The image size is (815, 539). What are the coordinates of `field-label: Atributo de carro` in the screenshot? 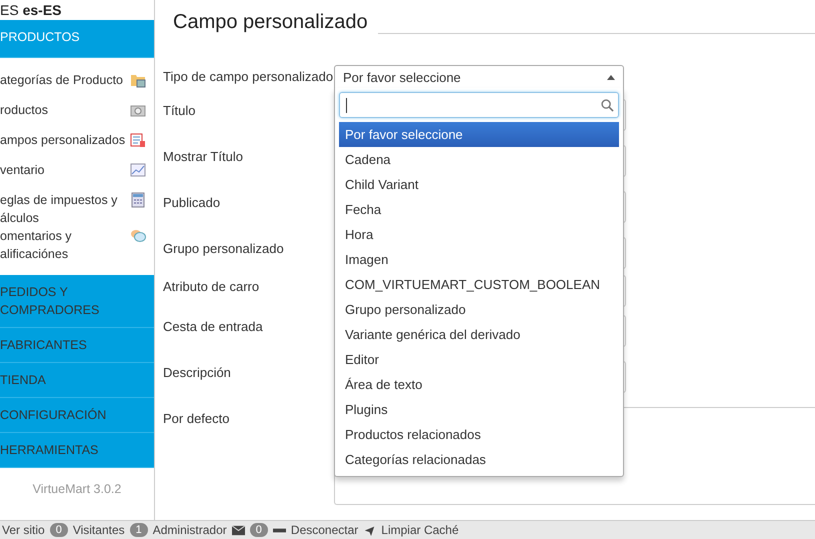 It's located at (211, 287).